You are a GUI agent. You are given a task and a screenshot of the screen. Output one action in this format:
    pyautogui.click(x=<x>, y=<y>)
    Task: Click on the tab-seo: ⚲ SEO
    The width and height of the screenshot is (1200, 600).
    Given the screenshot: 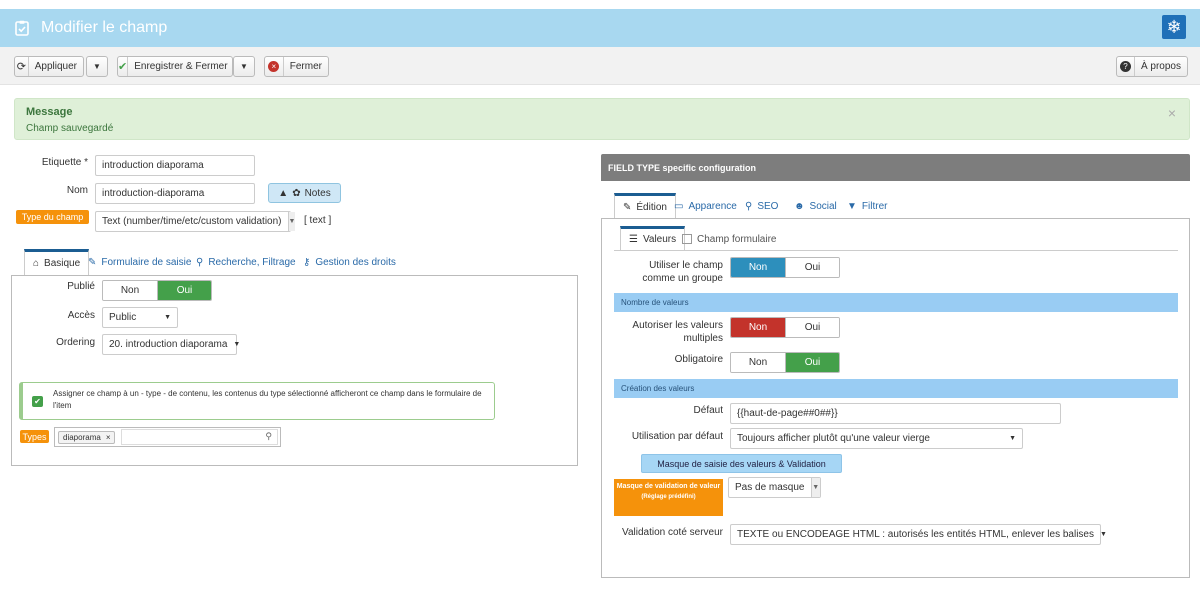 What is the action you would take?
    pyautogui.click(x=761, y=206)
    